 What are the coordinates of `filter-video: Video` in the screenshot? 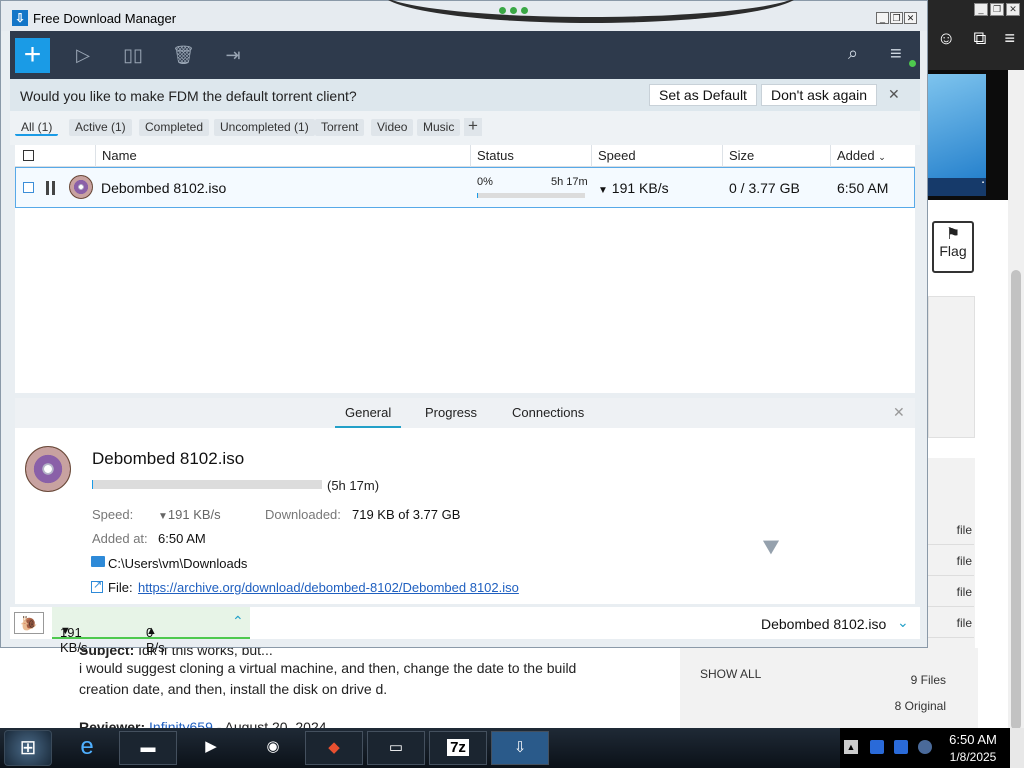 It's located at (392, 127).